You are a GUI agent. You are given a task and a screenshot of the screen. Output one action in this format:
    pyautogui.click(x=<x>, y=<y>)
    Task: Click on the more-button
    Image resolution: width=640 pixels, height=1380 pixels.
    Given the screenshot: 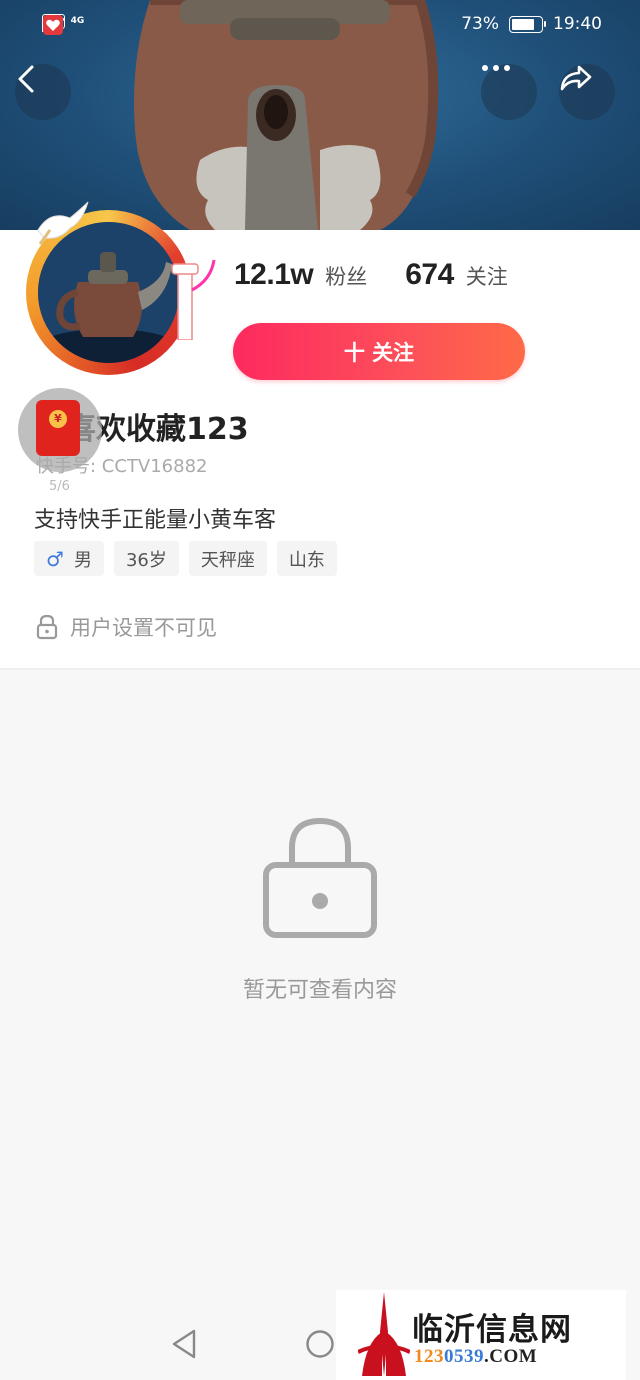 What is the action you would take?
    pyautogui.click(x=509, y=92)
    